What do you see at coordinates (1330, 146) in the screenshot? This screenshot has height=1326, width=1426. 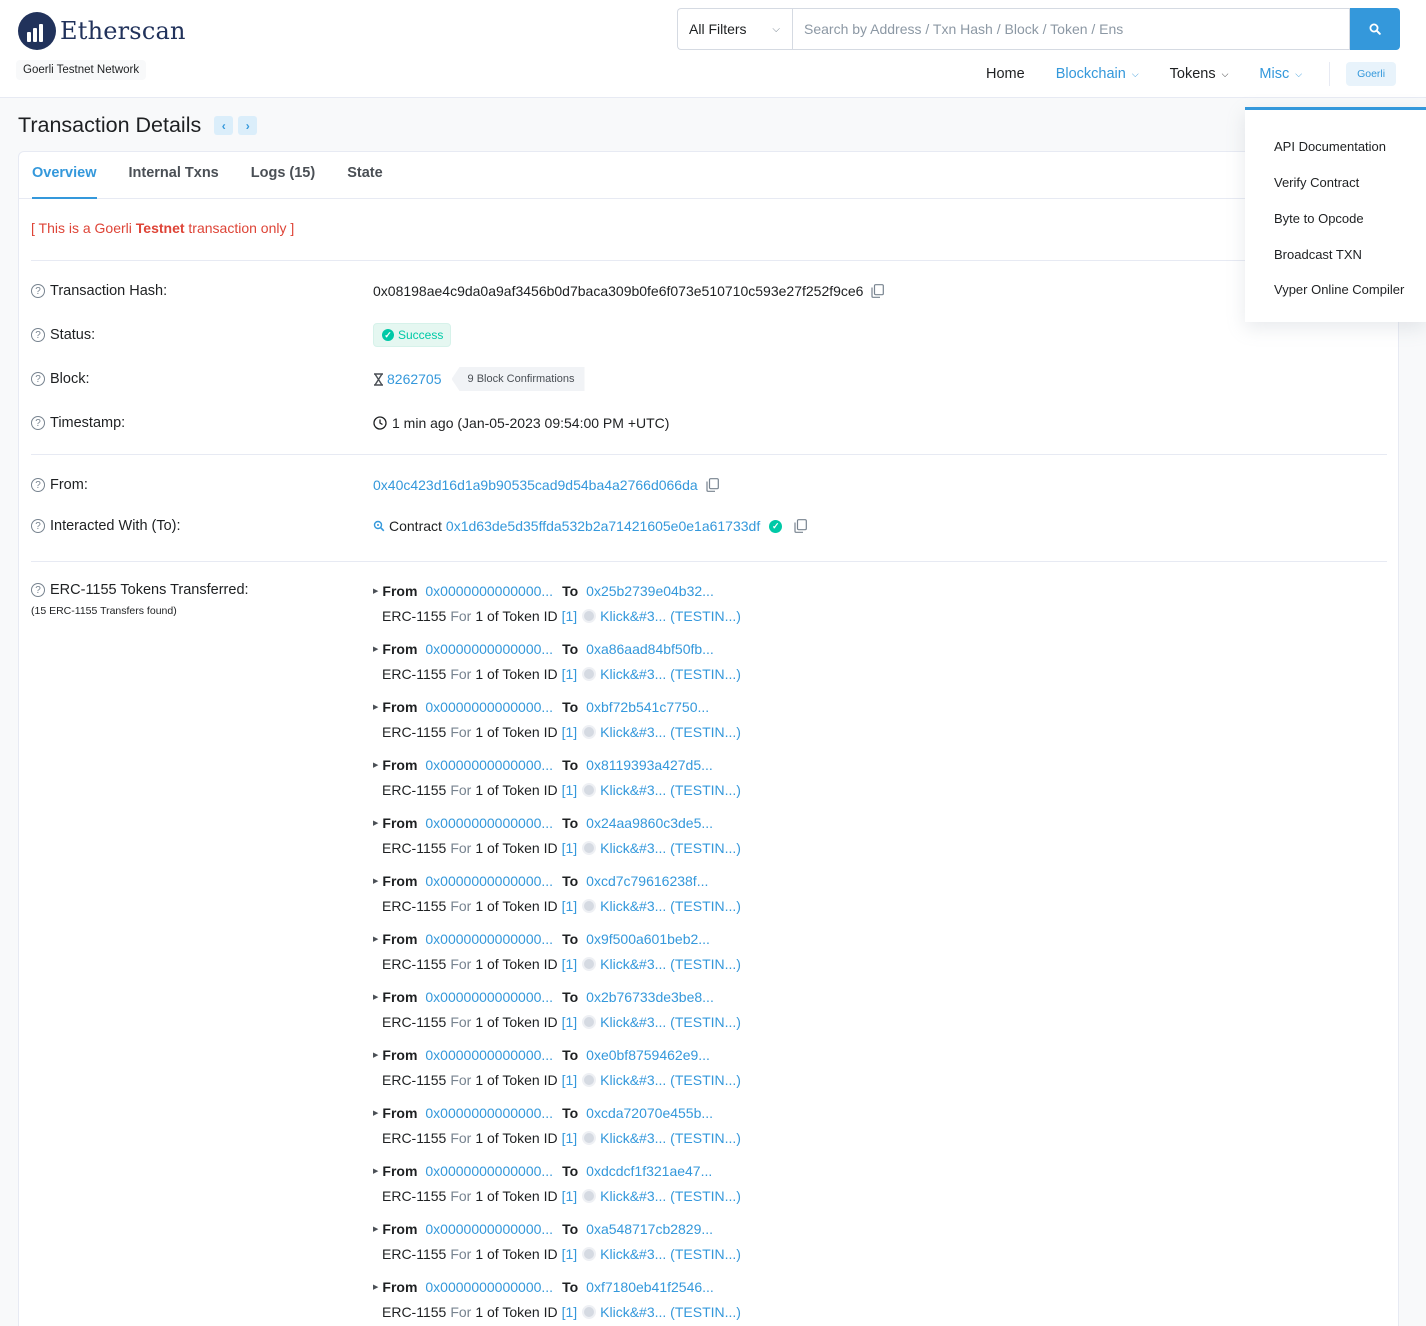 I see `menu-item-api-docs: API Documentation` at bounding box center [1330, 146].